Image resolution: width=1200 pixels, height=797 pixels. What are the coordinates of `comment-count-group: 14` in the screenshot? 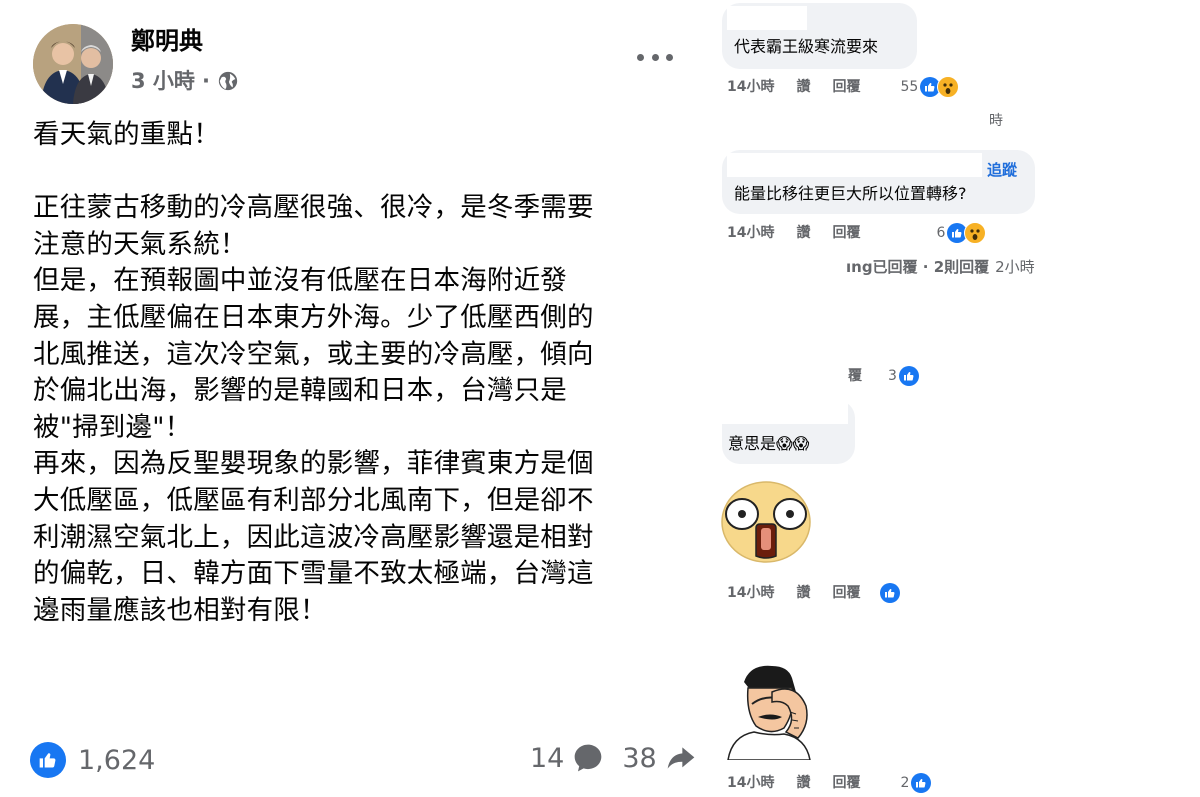 It's located at (567, 758).